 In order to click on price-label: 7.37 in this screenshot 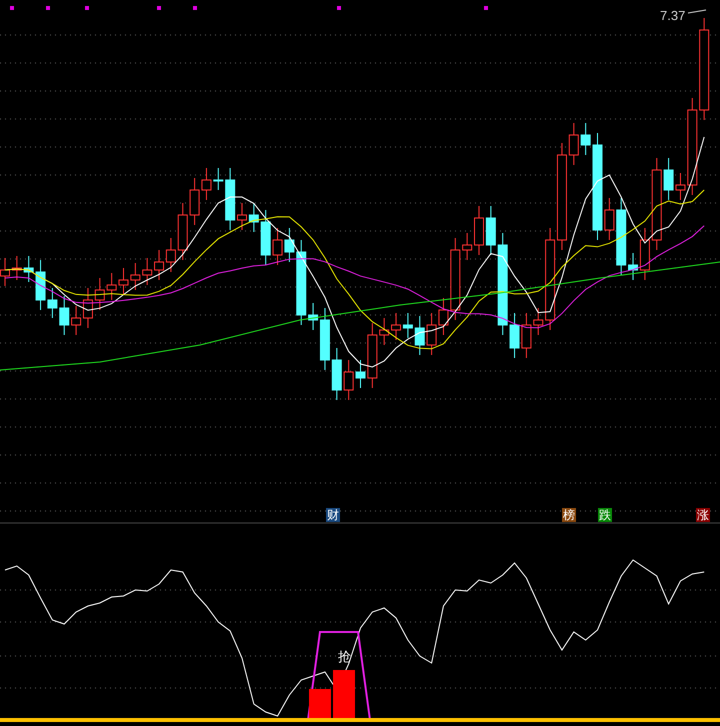, I will do `click(673, 16)`.